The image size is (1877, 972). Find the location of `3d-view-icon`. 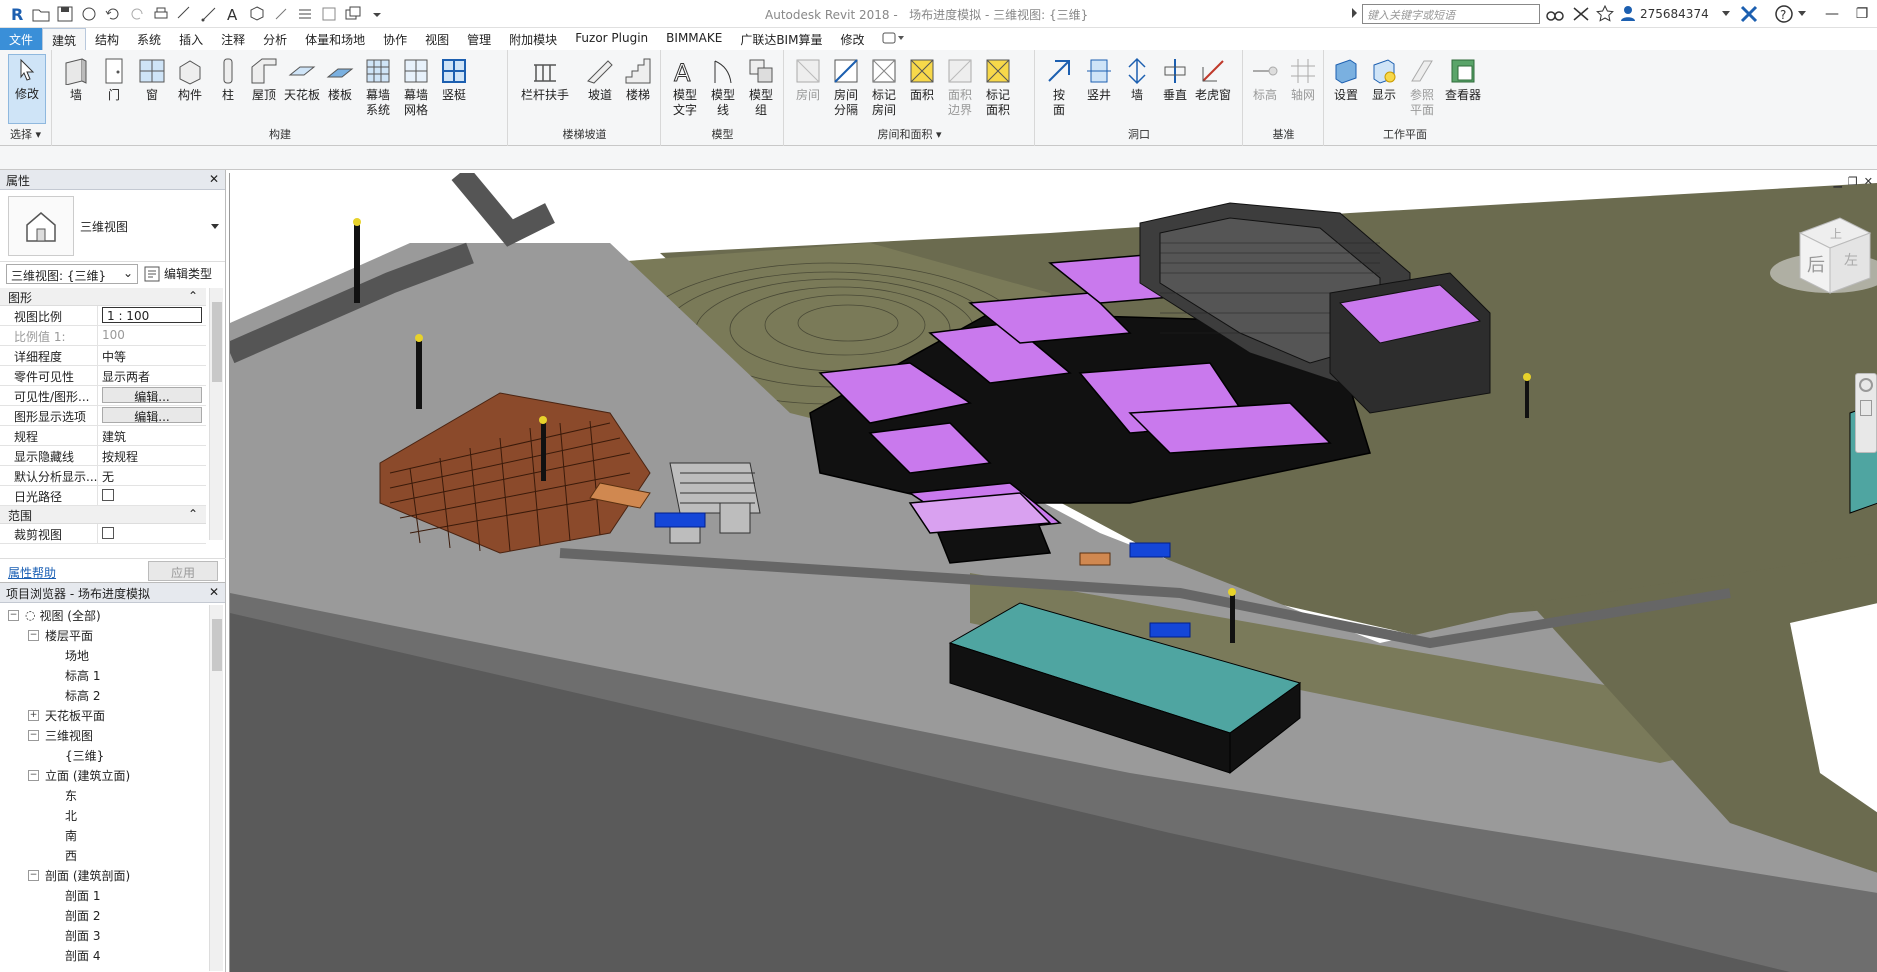

3d-view-icon is located at coordinates (257, 14).